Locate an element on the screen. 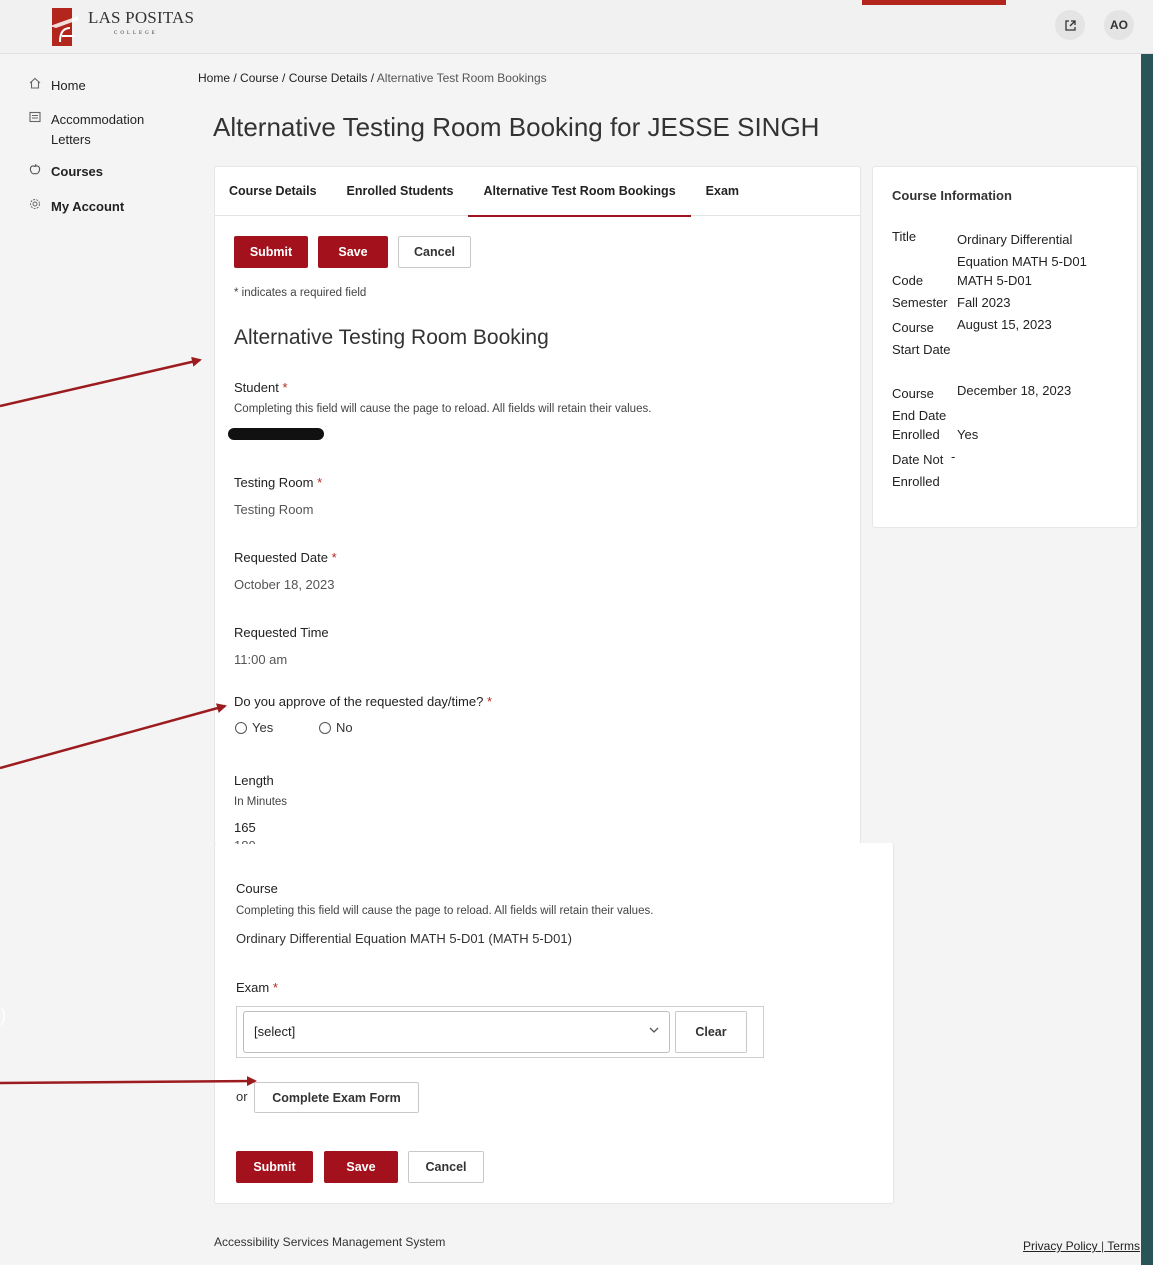  sidebar-item-courses: Courses is located at coordinates (65, 172).